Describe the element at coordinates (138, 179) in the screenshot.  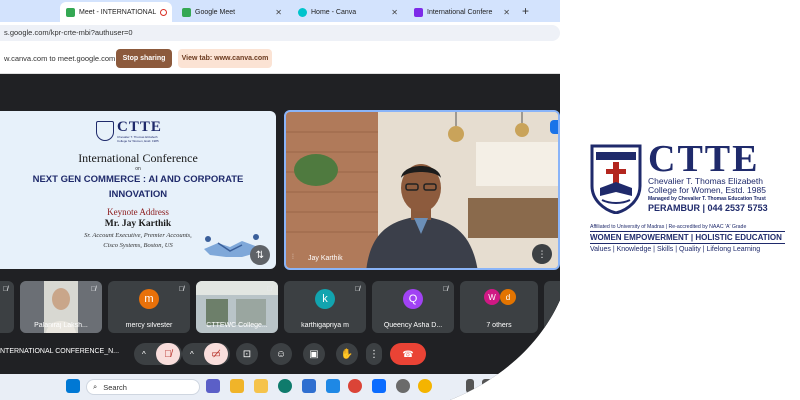
I see `conference-theme-line1: NEXT GEN COMMERCE : AI AND CORPORATE` at that location.